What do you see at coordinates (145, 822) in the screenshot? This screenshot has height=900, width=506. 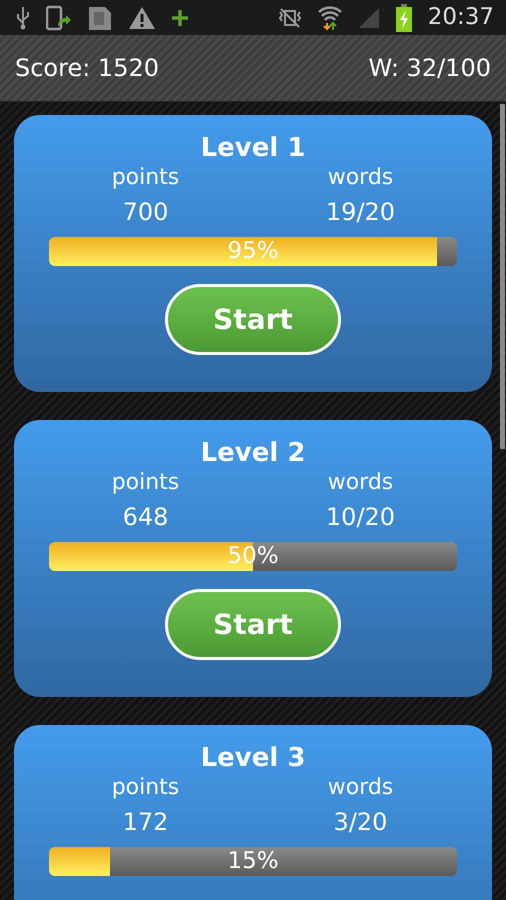 I see `points-value: 172` at bounding box center [145, 822].